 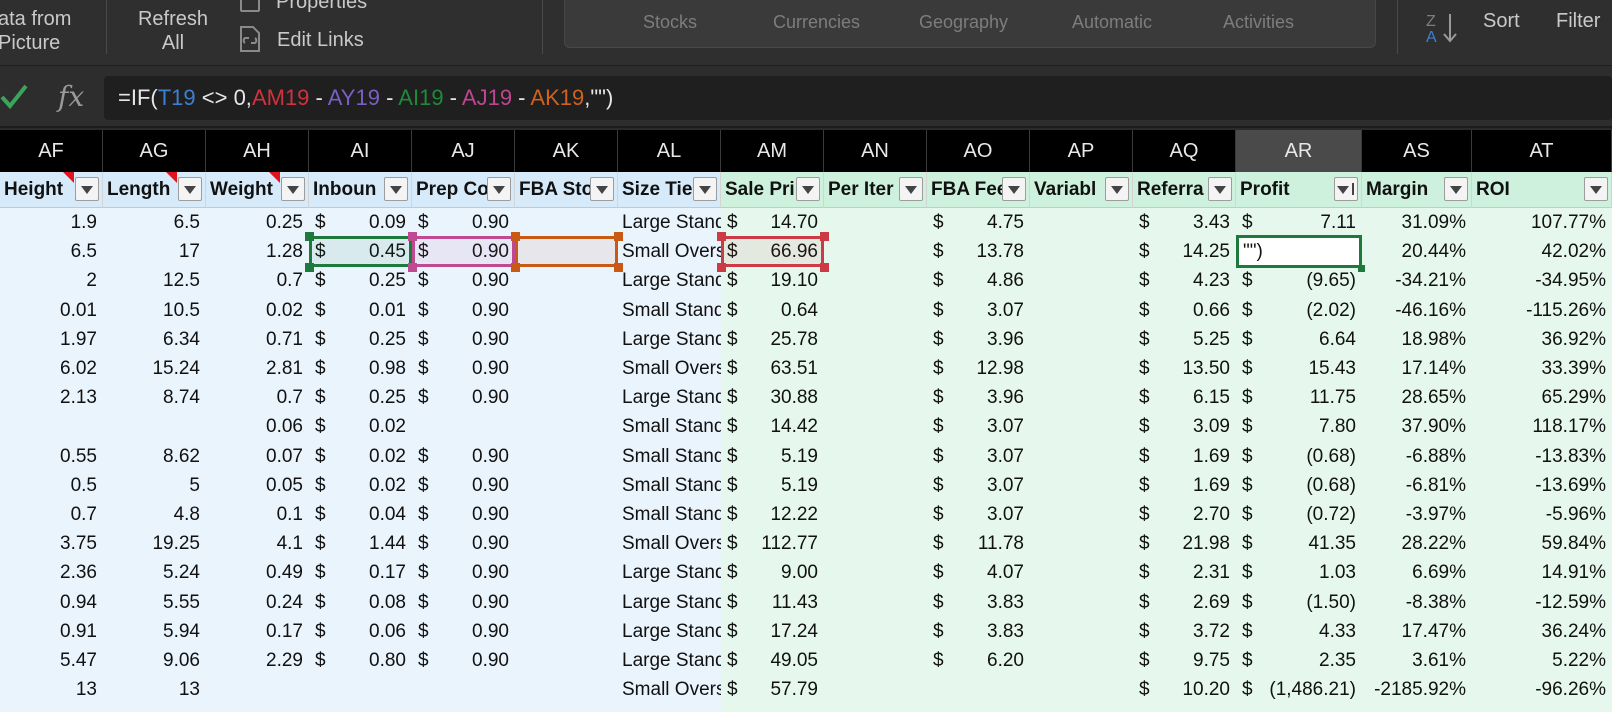 What do you see at coordinates (1417, 151) in the screenshot?
I see `column-header-as: AS` at bounding box center [1417, 151].